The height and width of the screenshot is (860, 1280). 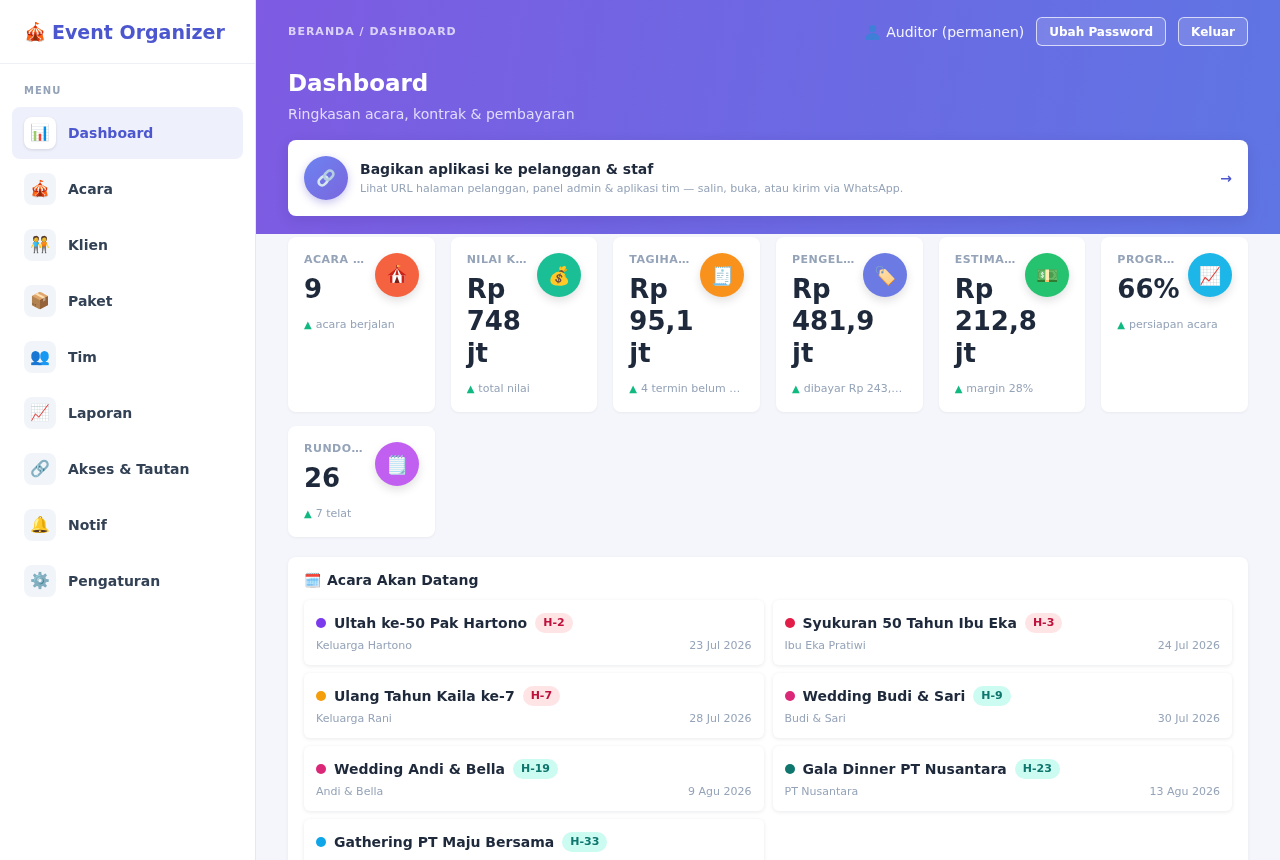 What do you see at coordinates (720, 792) in the screenshot?
I see `event-date: 9 Agu 2026` at bounding box center [720, 792].